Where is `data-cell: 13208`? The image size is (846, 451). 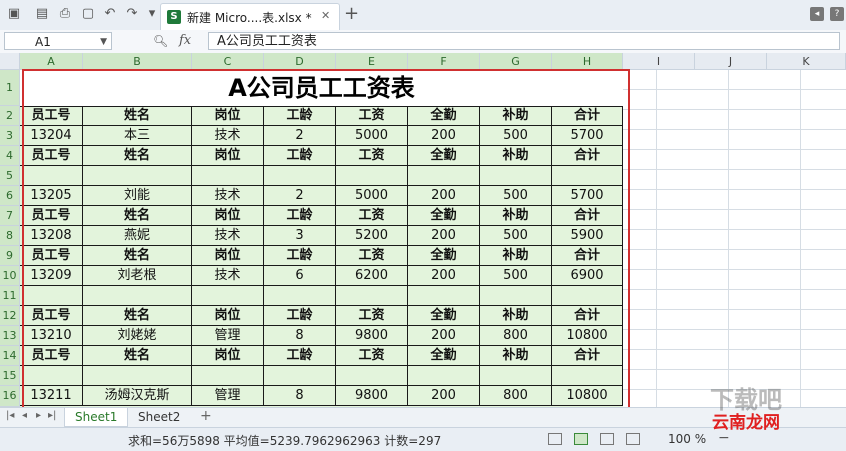
data-cell: 13208 is located at coordinates (51, 236).